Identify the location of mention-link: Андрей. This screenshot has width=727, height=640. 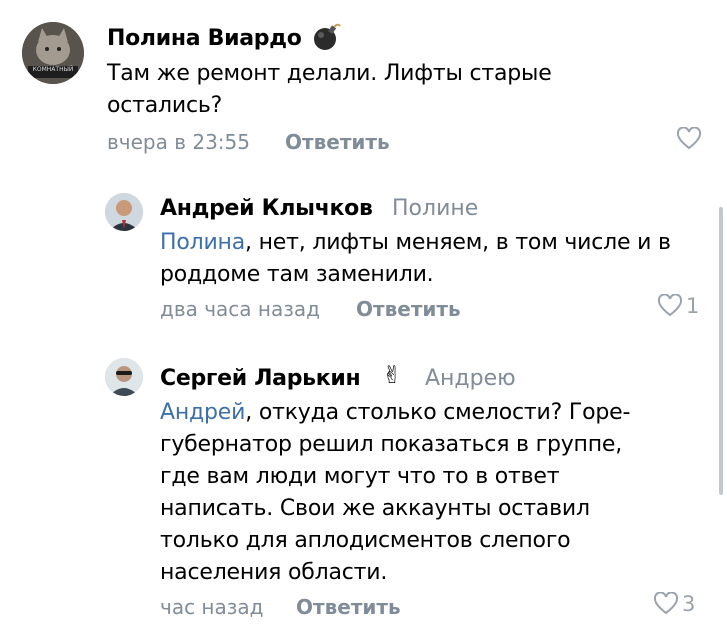
(202, 412).